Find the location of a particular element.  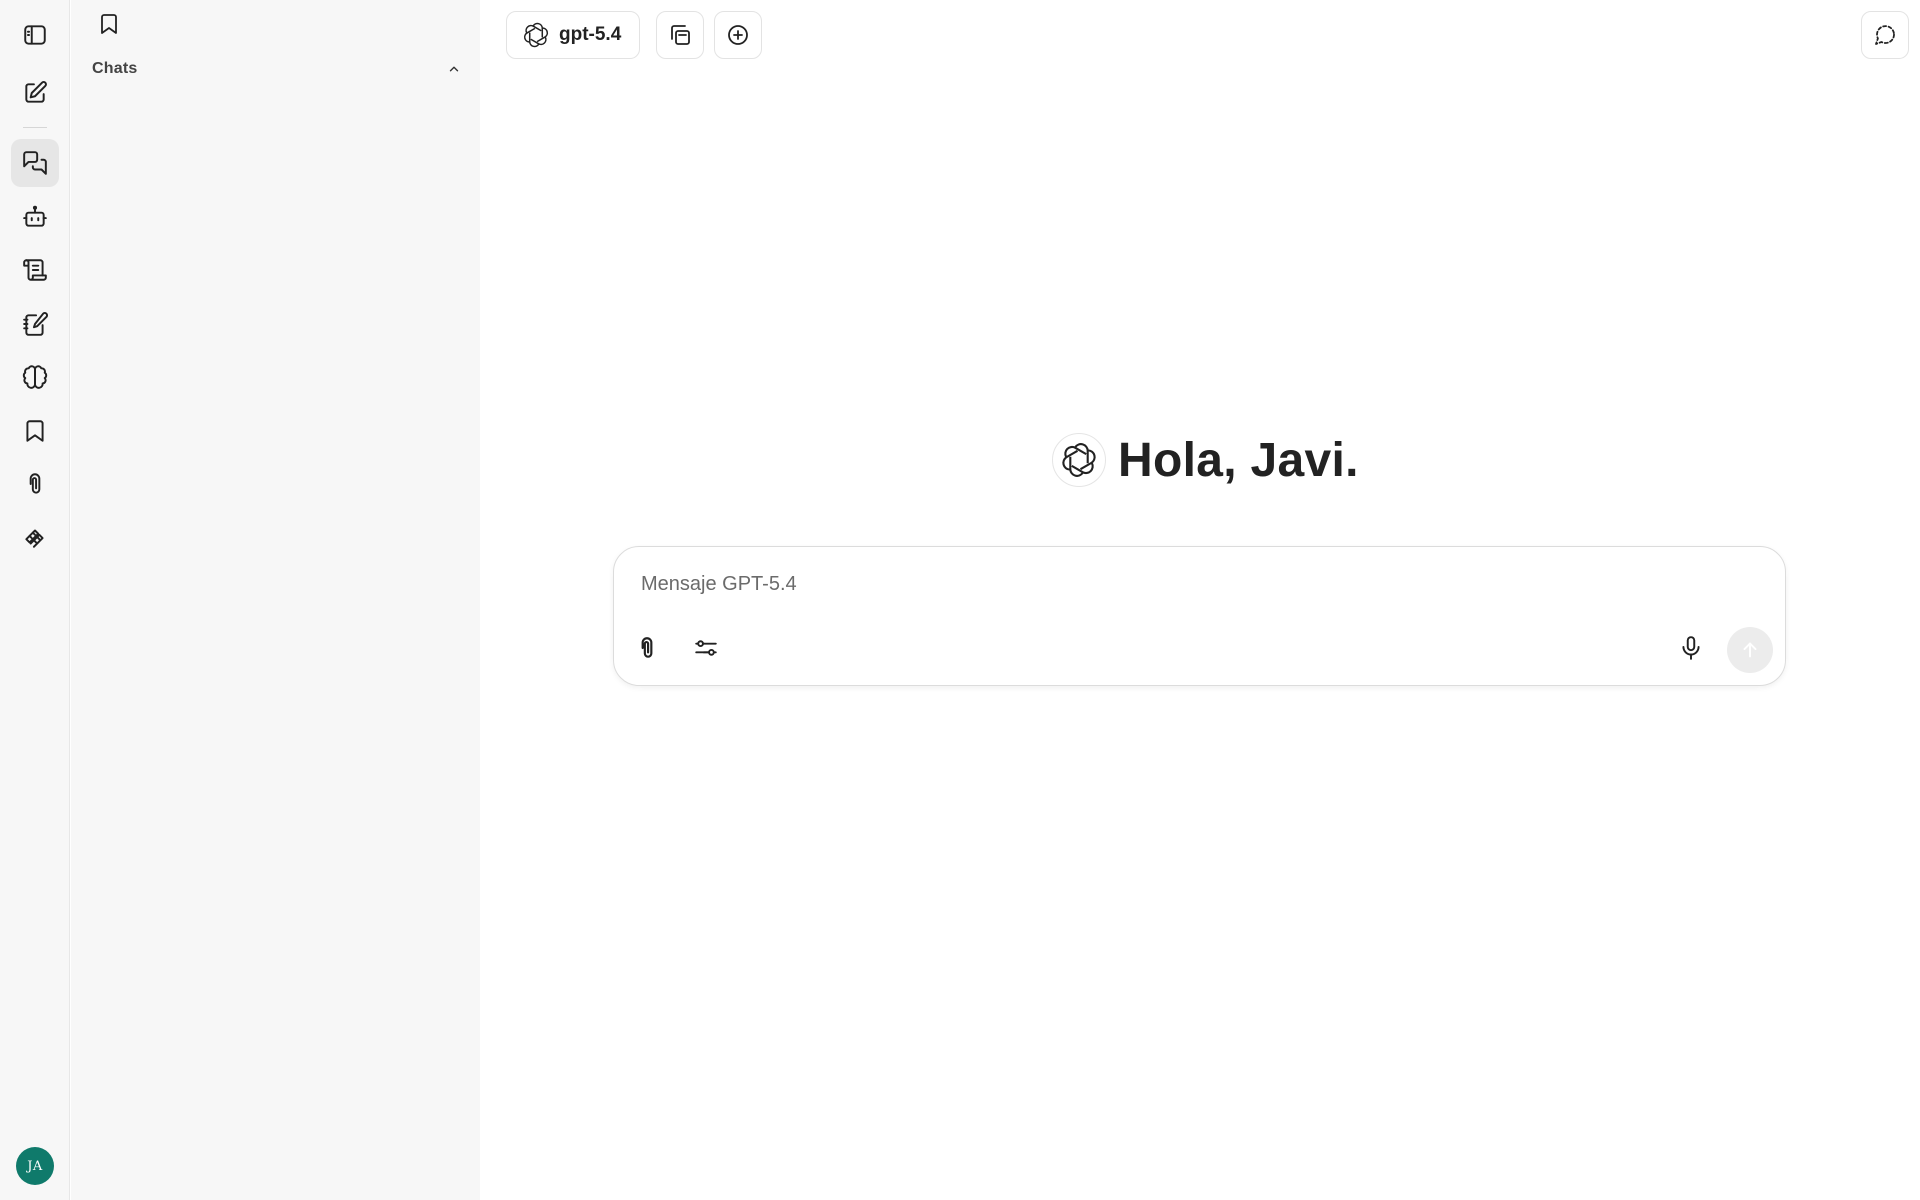

chats-icon is located at coordinates (35, 163).